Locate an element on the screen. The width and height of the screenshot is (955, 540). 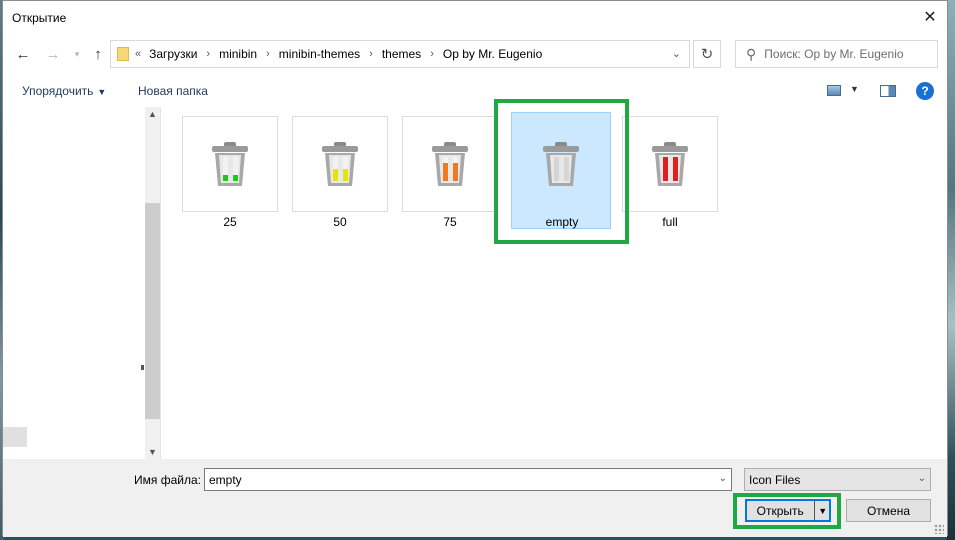
filename-input: empty ⌄ is located at coordinates (468, 479).